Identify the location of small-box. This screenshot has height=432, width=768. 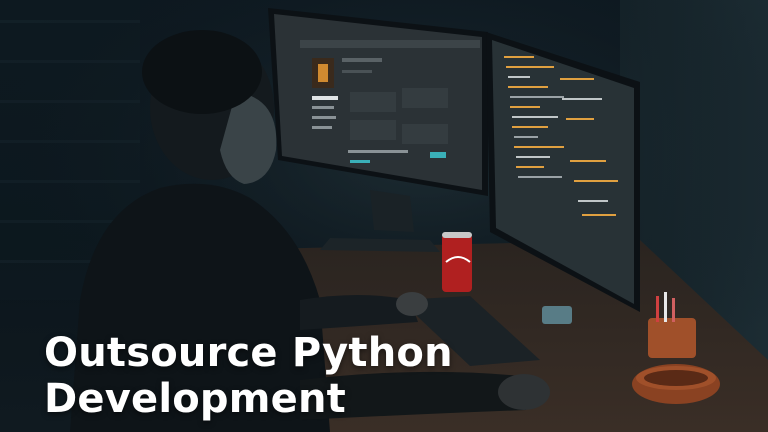
(557, 315).